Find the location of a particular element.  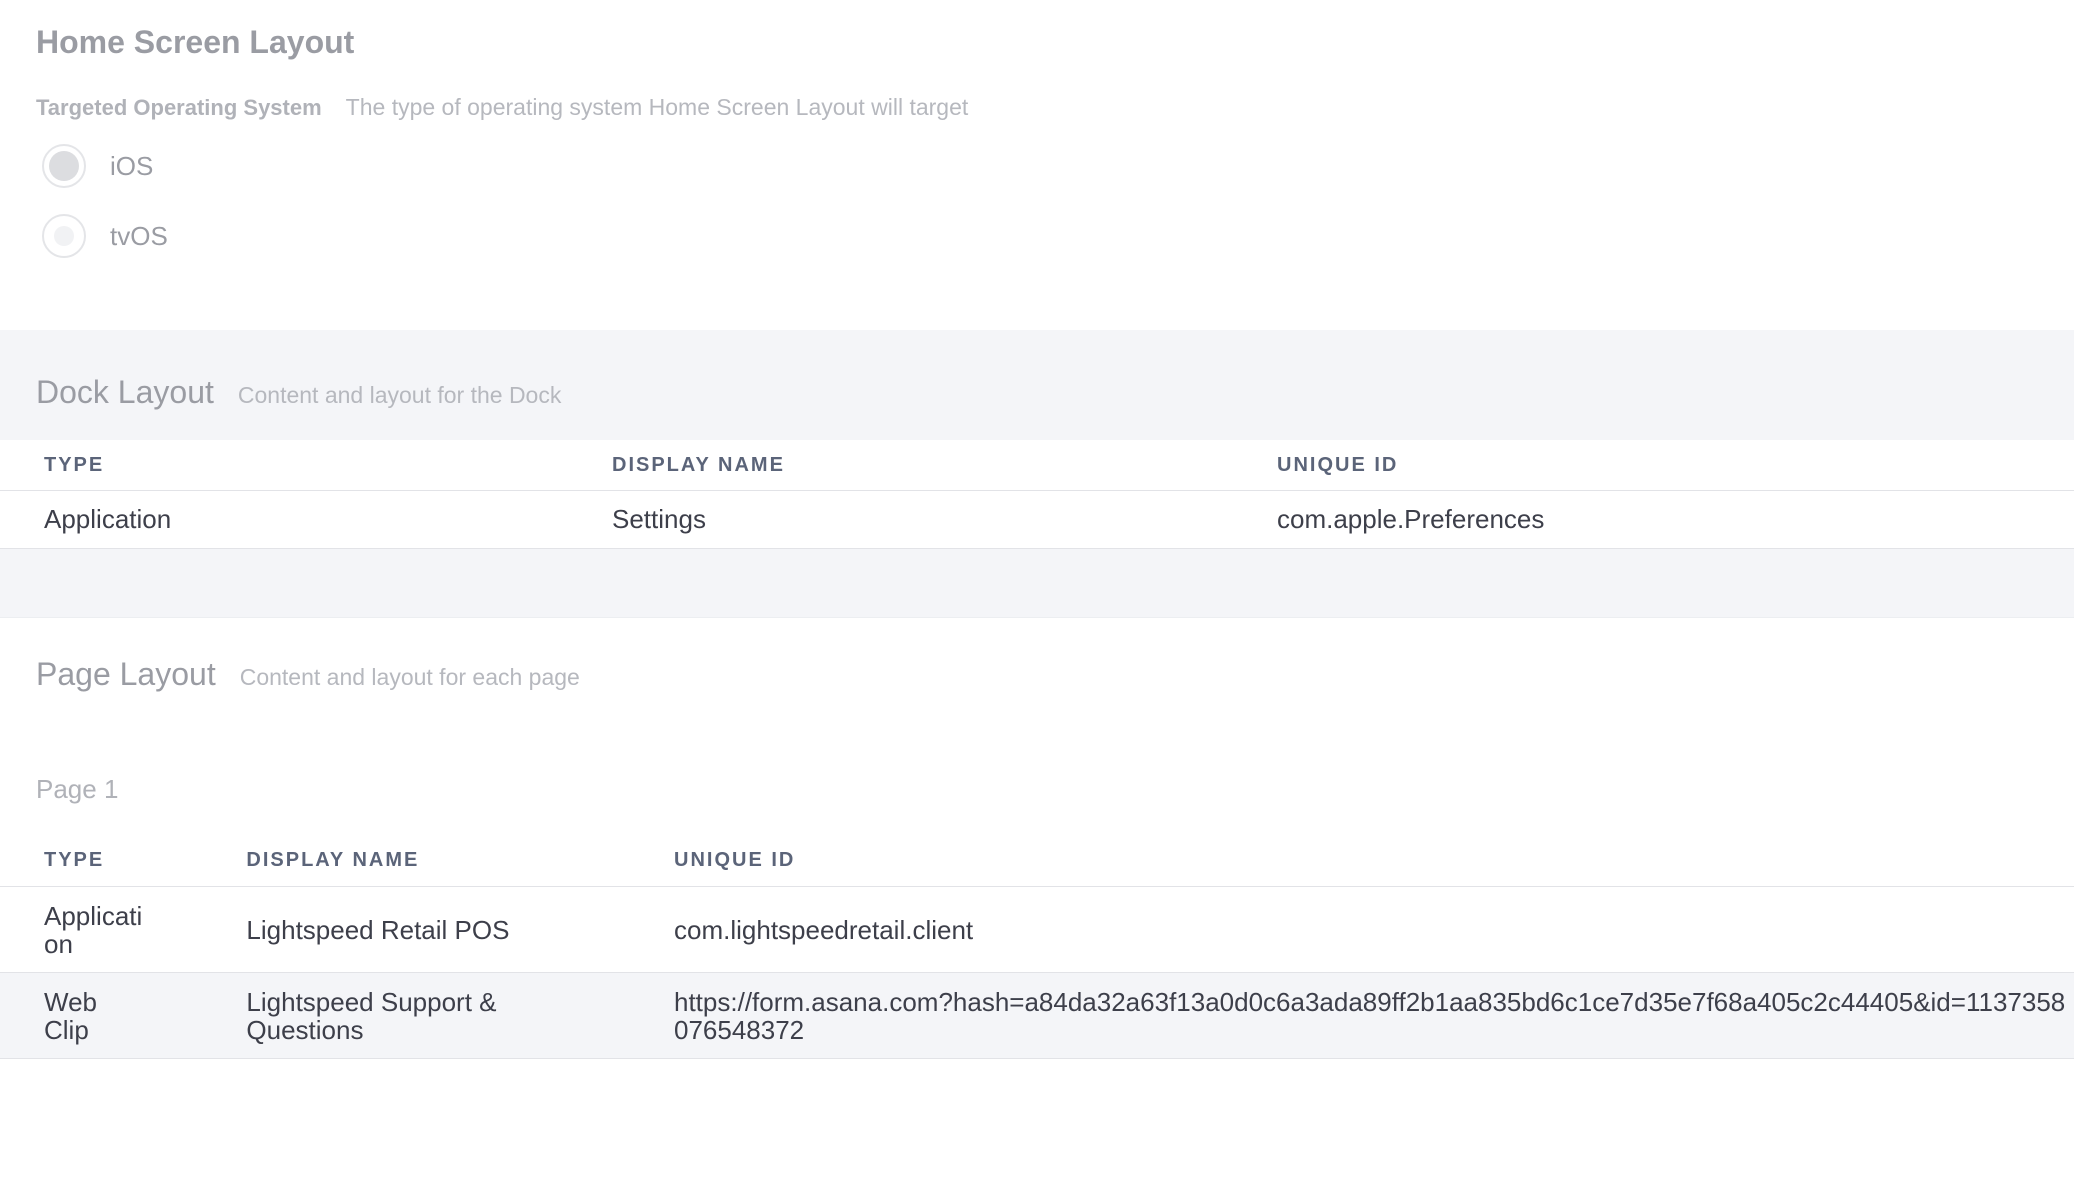

radio-label-tvos: tvOS is located at coordinates (139, 235).